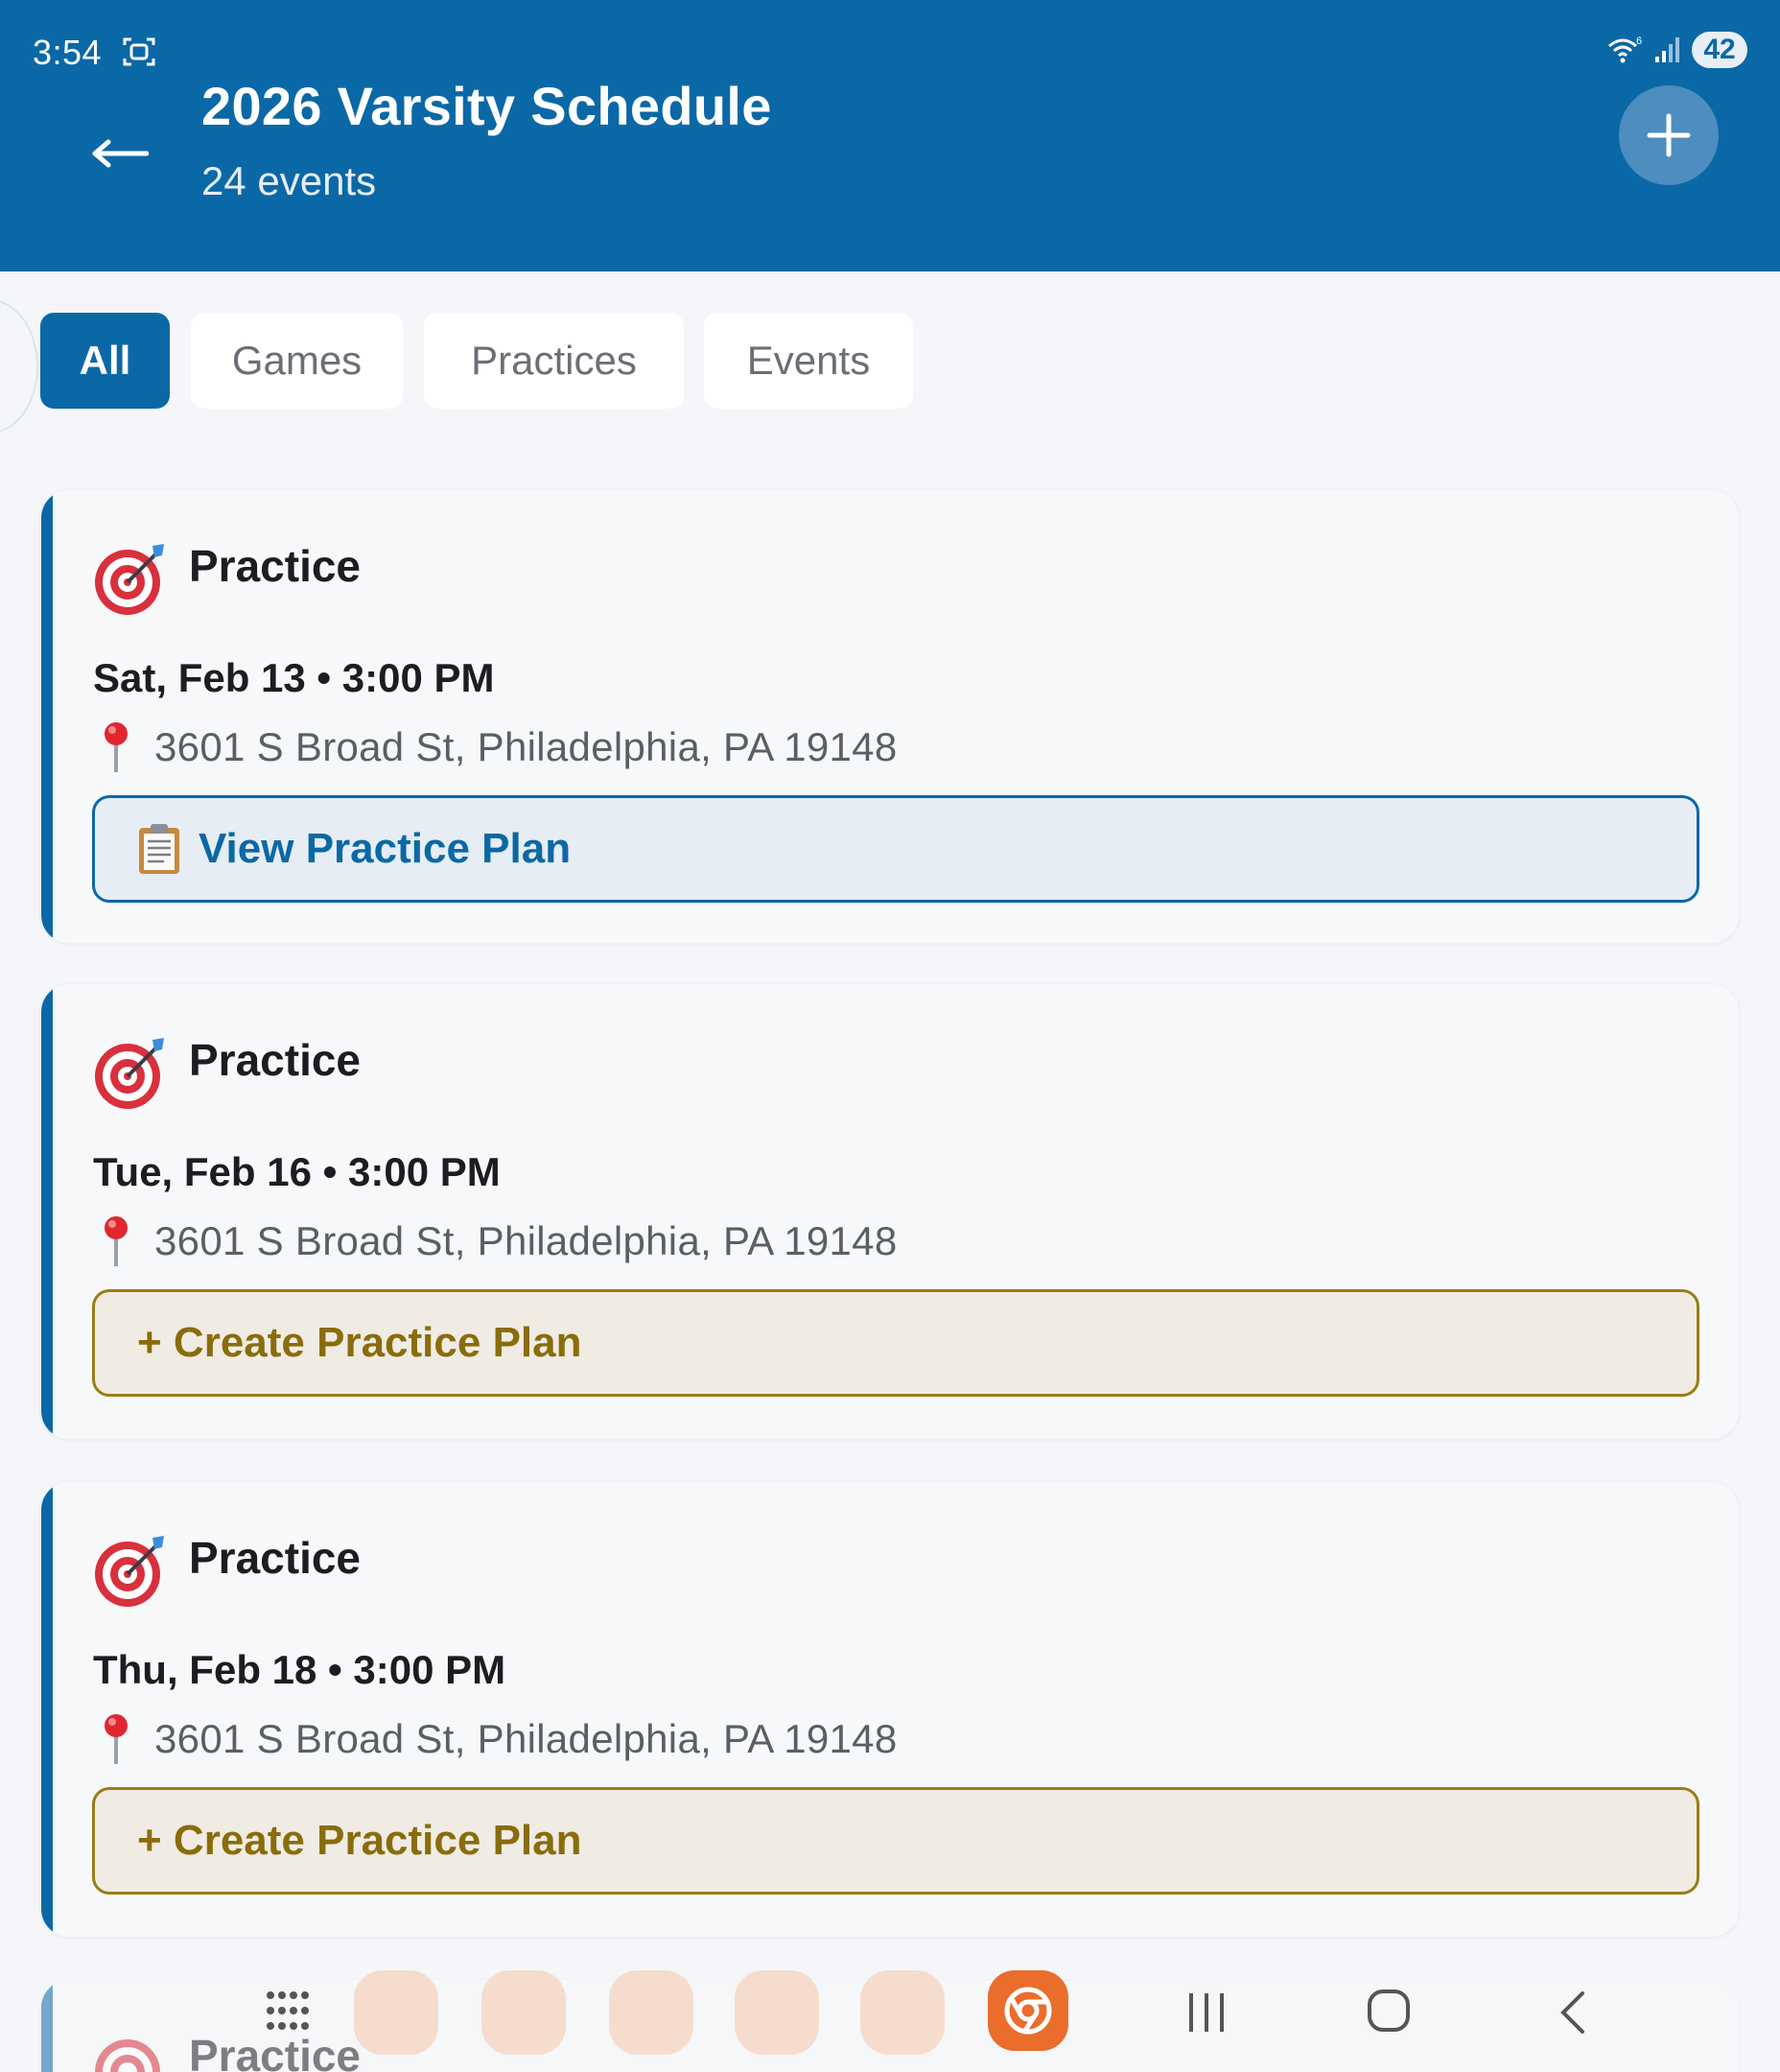 The width and height of the screenshot is (1780, 2072). Describe the element at coordinates (809, 361) in the screenshot. I see `filter-events: Events` at that location.